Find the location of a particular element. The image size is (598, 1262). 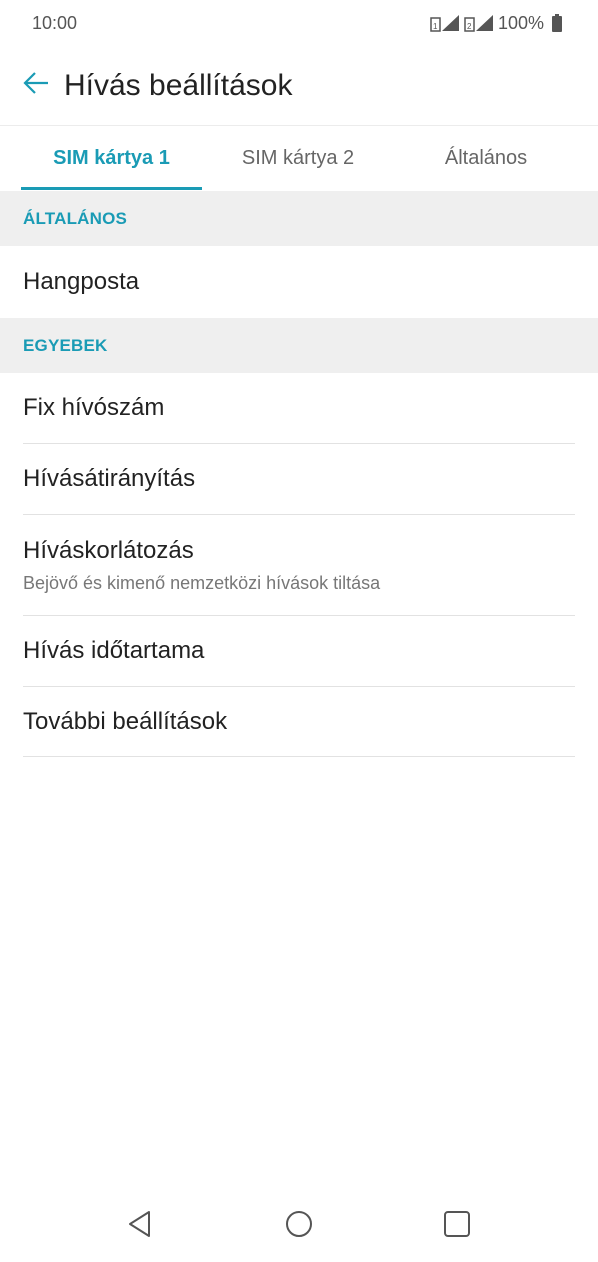

list-item-fixed-dialing: Fix hívószám is located at coordinates (299, 408).